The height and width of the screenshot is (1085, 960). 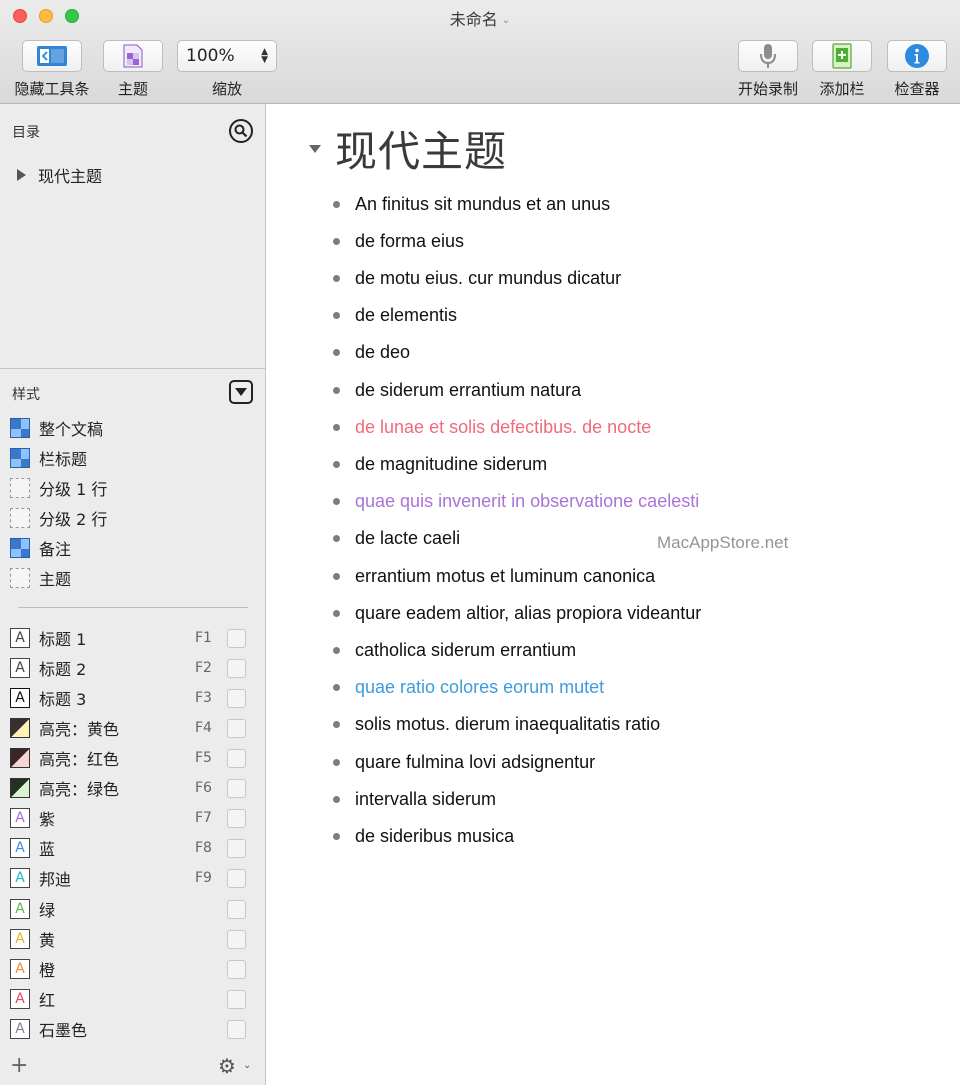 I want to click on outline-row: de lacte caeli, so click(x=396, y=539).